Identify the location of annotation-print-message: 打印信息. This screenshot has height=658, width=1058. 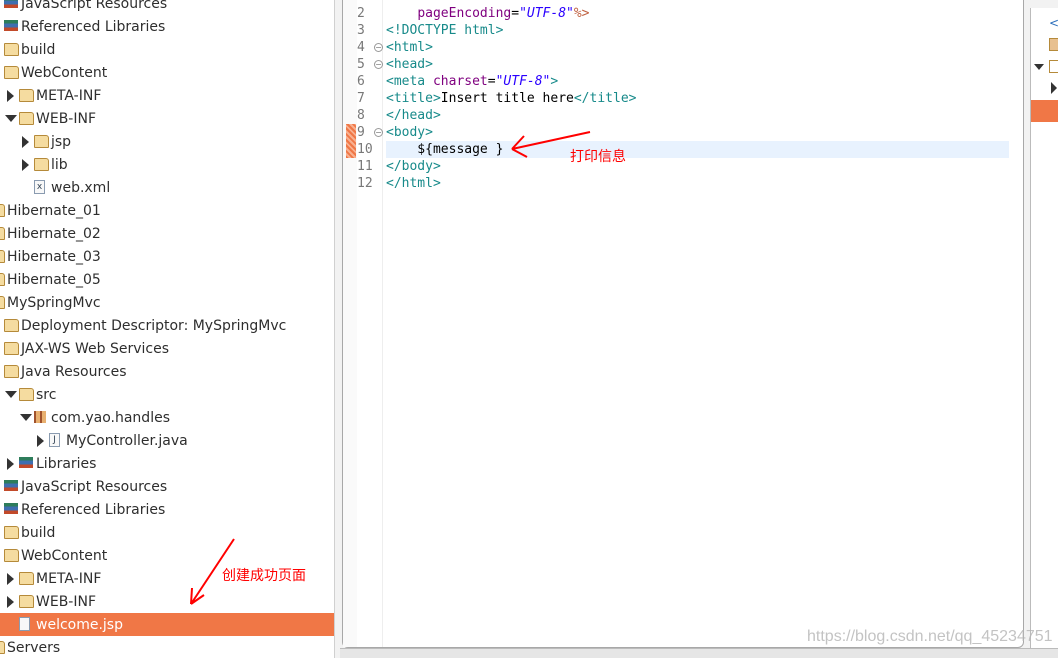
(598, 157).